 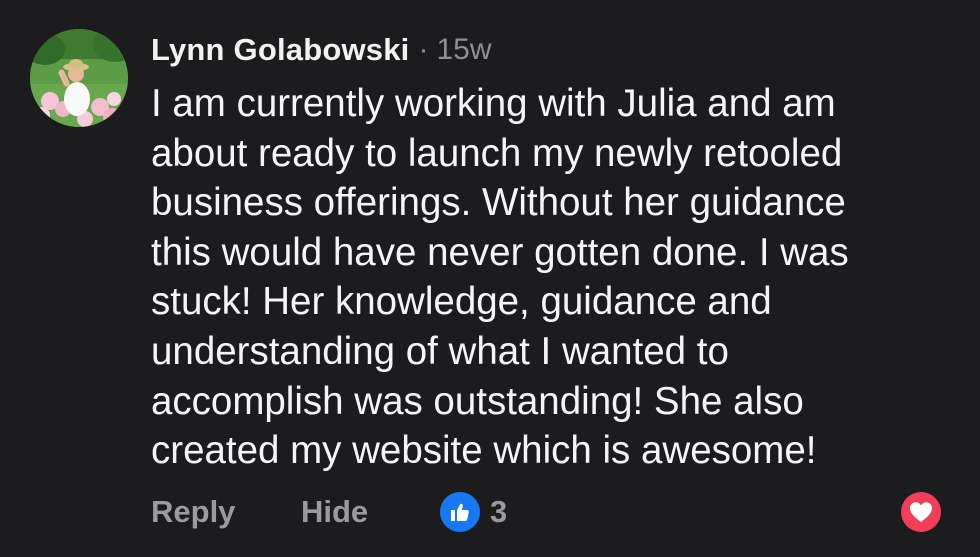 I want to click on heart-icon, so click(x=921, y=512).